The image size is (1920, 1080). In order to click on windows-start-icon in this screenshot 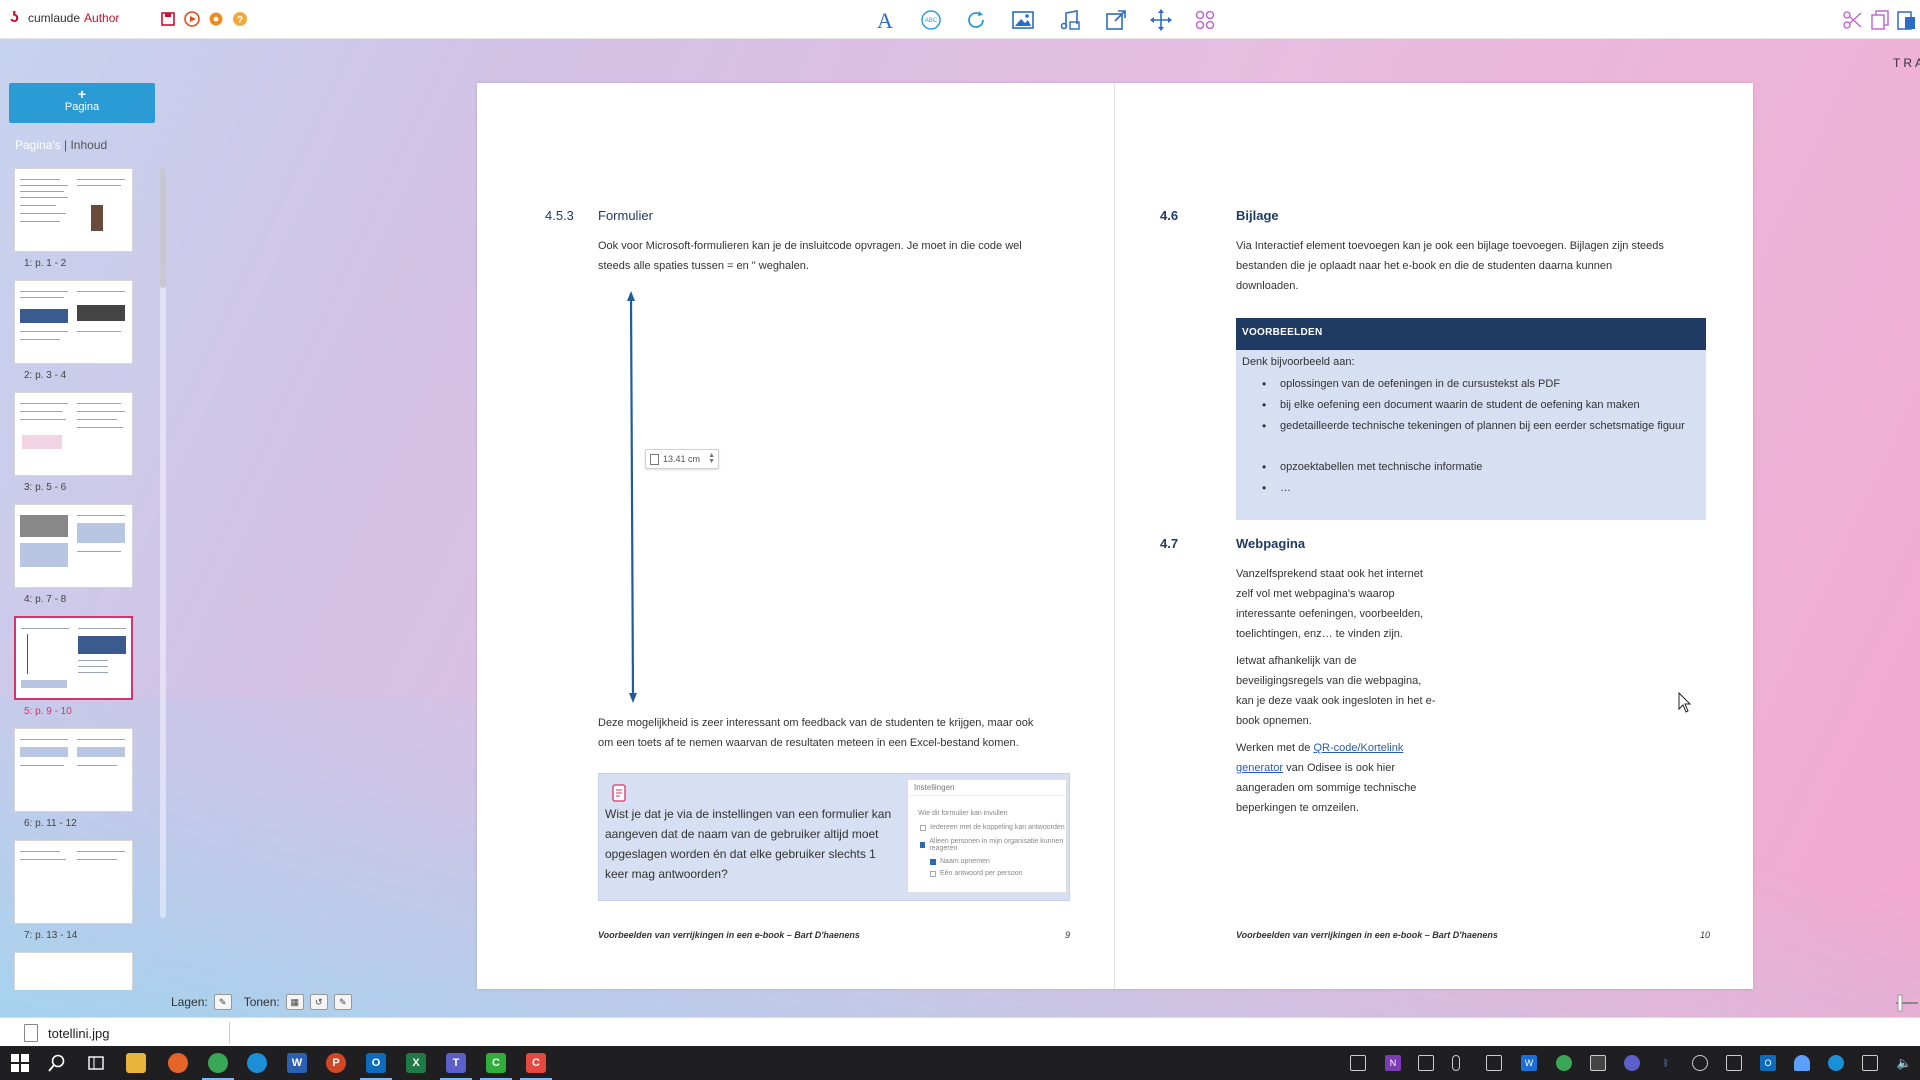, I will do `click(20, 1063)`.